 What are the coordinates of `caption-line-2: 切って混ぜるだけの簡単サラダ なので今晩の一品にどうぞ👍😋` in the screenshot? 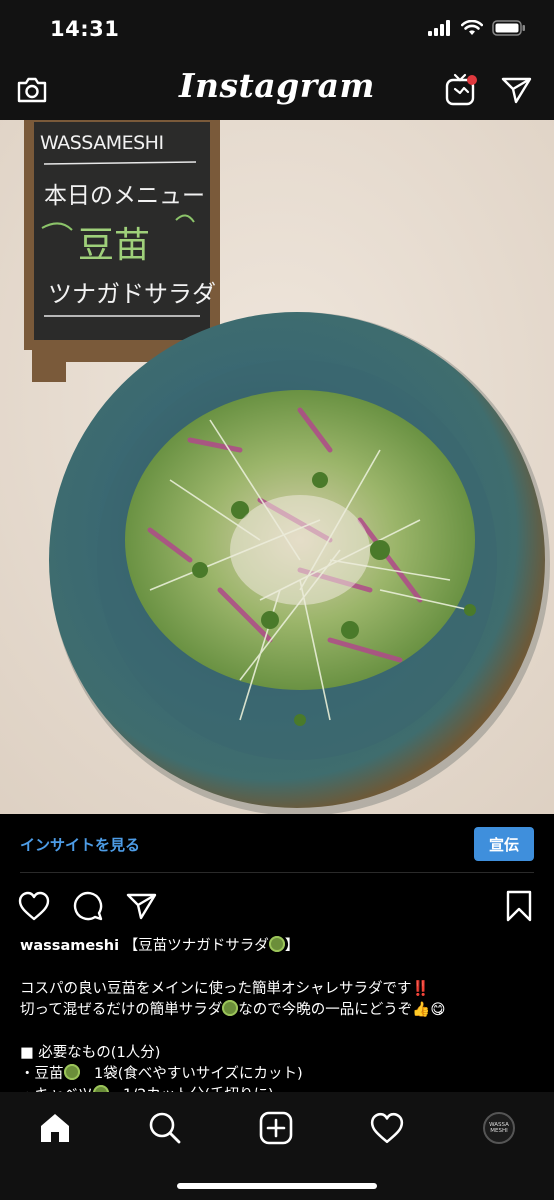 It's located at (278, 1010).